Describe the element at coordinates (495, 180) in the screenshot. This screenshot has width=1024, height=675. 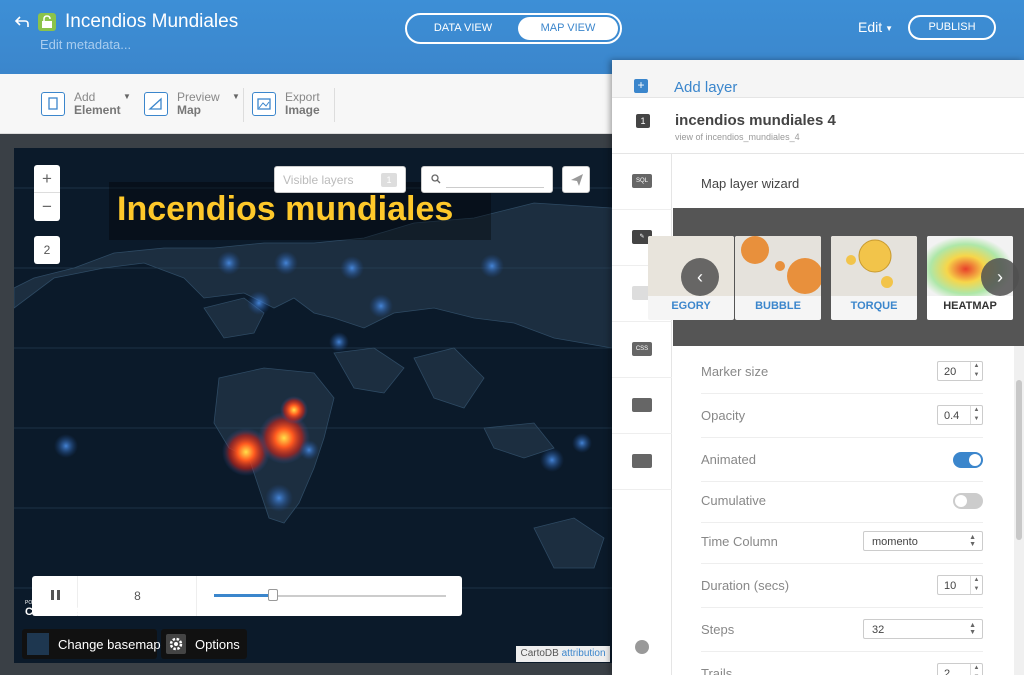
I see `map-search-input` at that location.